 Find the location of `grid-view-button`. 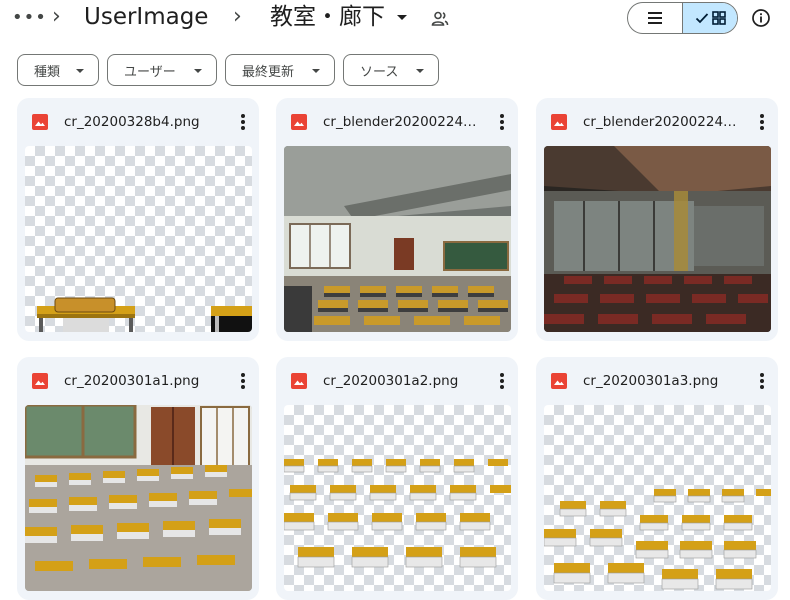

grid-view-button is located at coordinates (710, 18).